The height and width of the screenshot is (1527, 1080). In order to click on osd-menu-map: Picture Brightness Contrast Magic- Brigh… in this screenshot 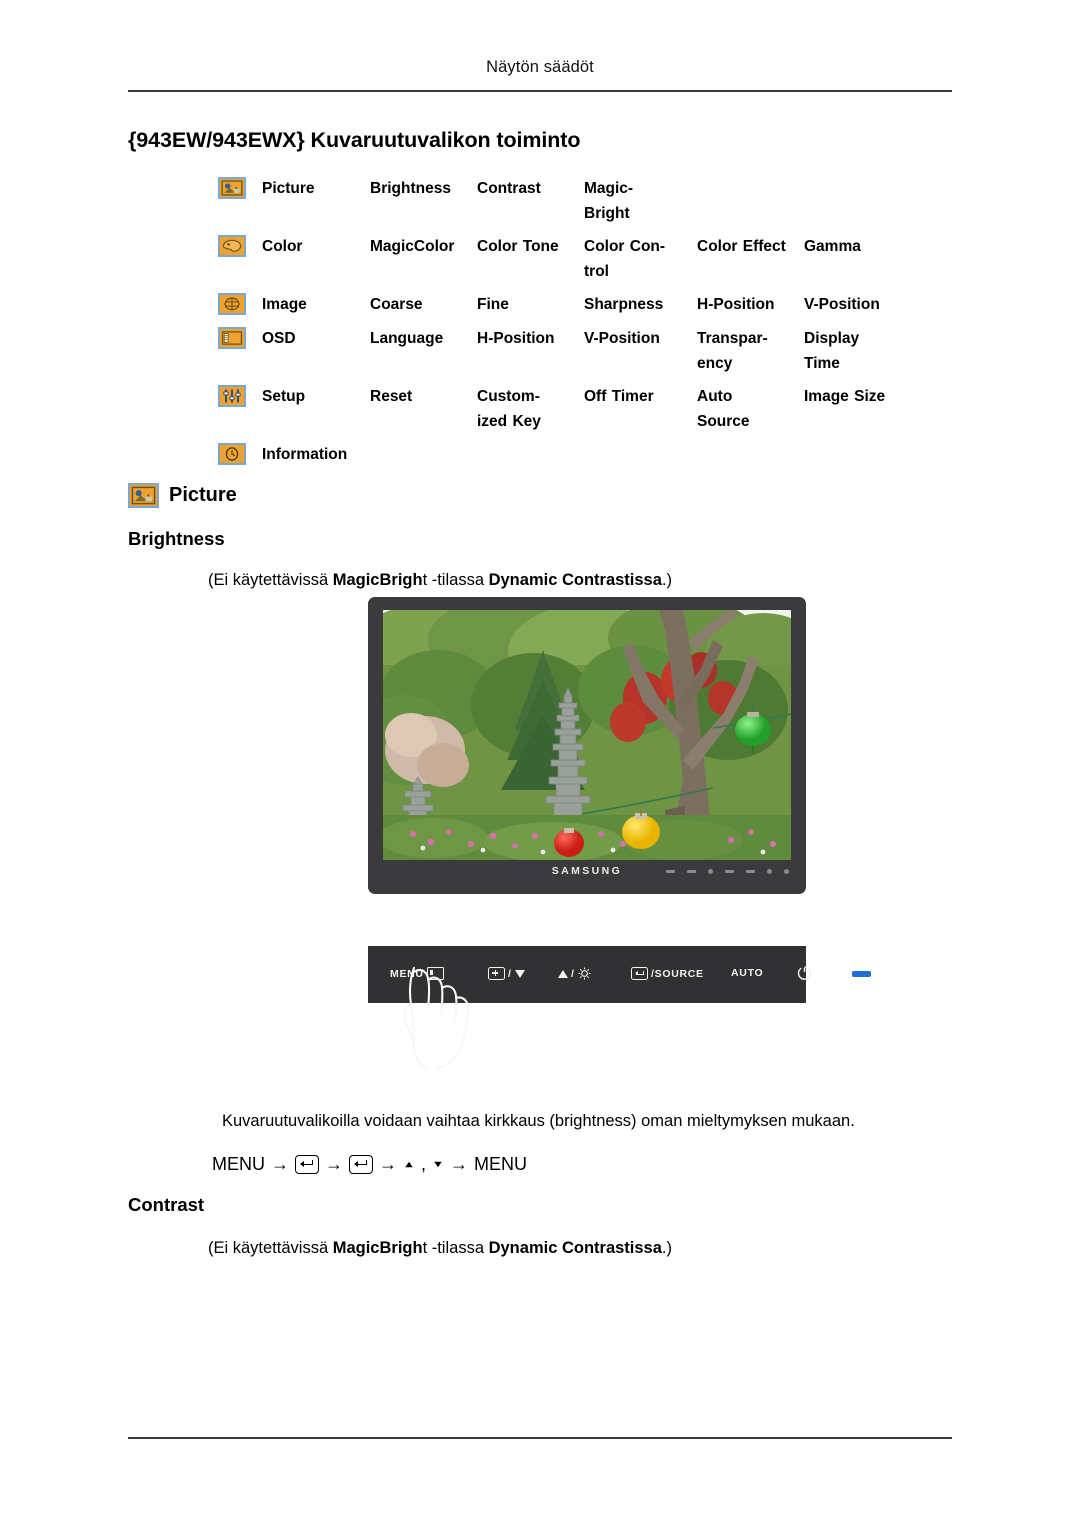, I will do `click(588, 326)`.